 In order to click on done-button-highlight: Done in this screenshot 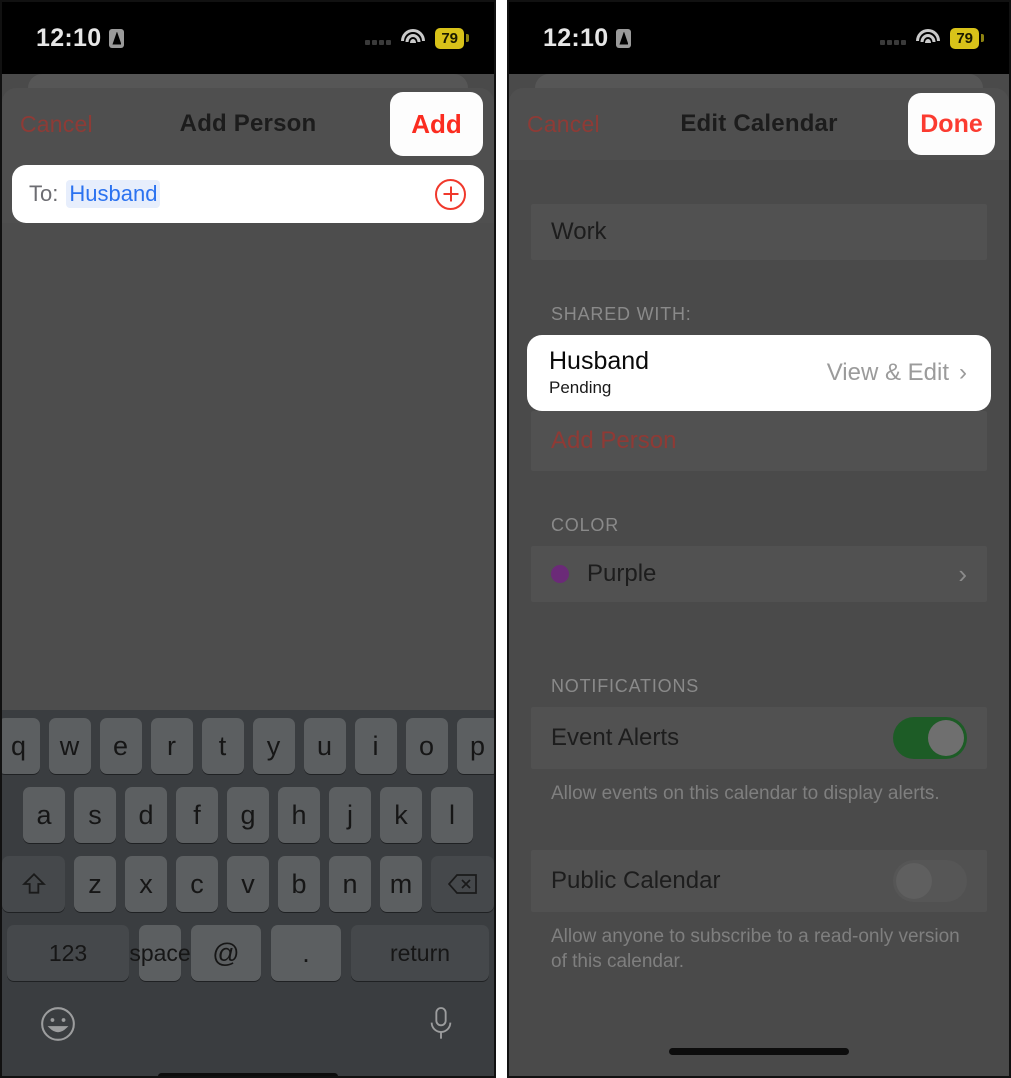, I will do `click(951, 124)`.